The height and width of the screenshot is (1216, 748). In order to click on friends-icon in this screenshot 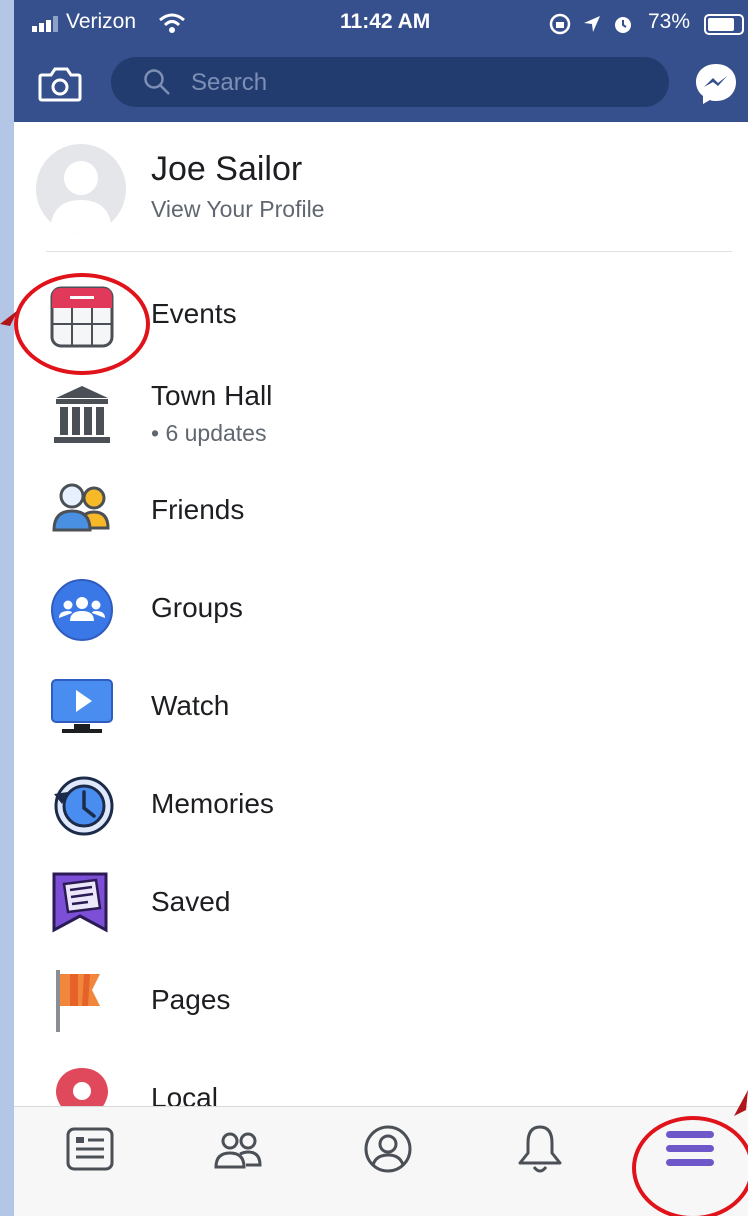, I will do `click(81, 507)`.